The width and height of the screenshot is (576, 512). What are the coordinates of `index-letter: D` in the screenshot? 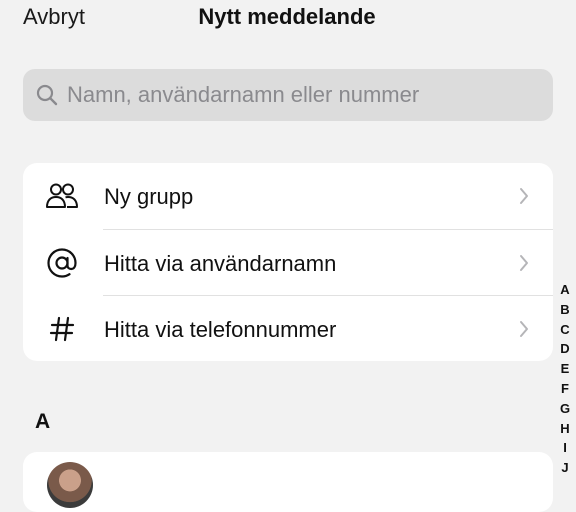 It's located at (564, 349).